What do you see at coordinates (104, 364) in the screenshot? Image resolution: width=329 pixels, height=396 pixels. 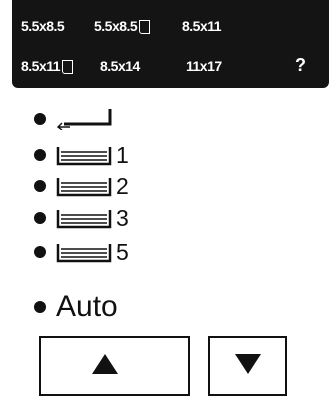 I see `up-arrow-icon` at bounding box center [104, 364].